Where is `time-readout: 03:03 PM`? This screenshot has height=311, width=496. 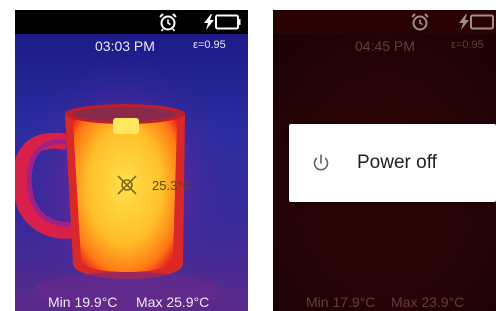
time-readout: 03:03 PM is located at coordinates (125, 46).